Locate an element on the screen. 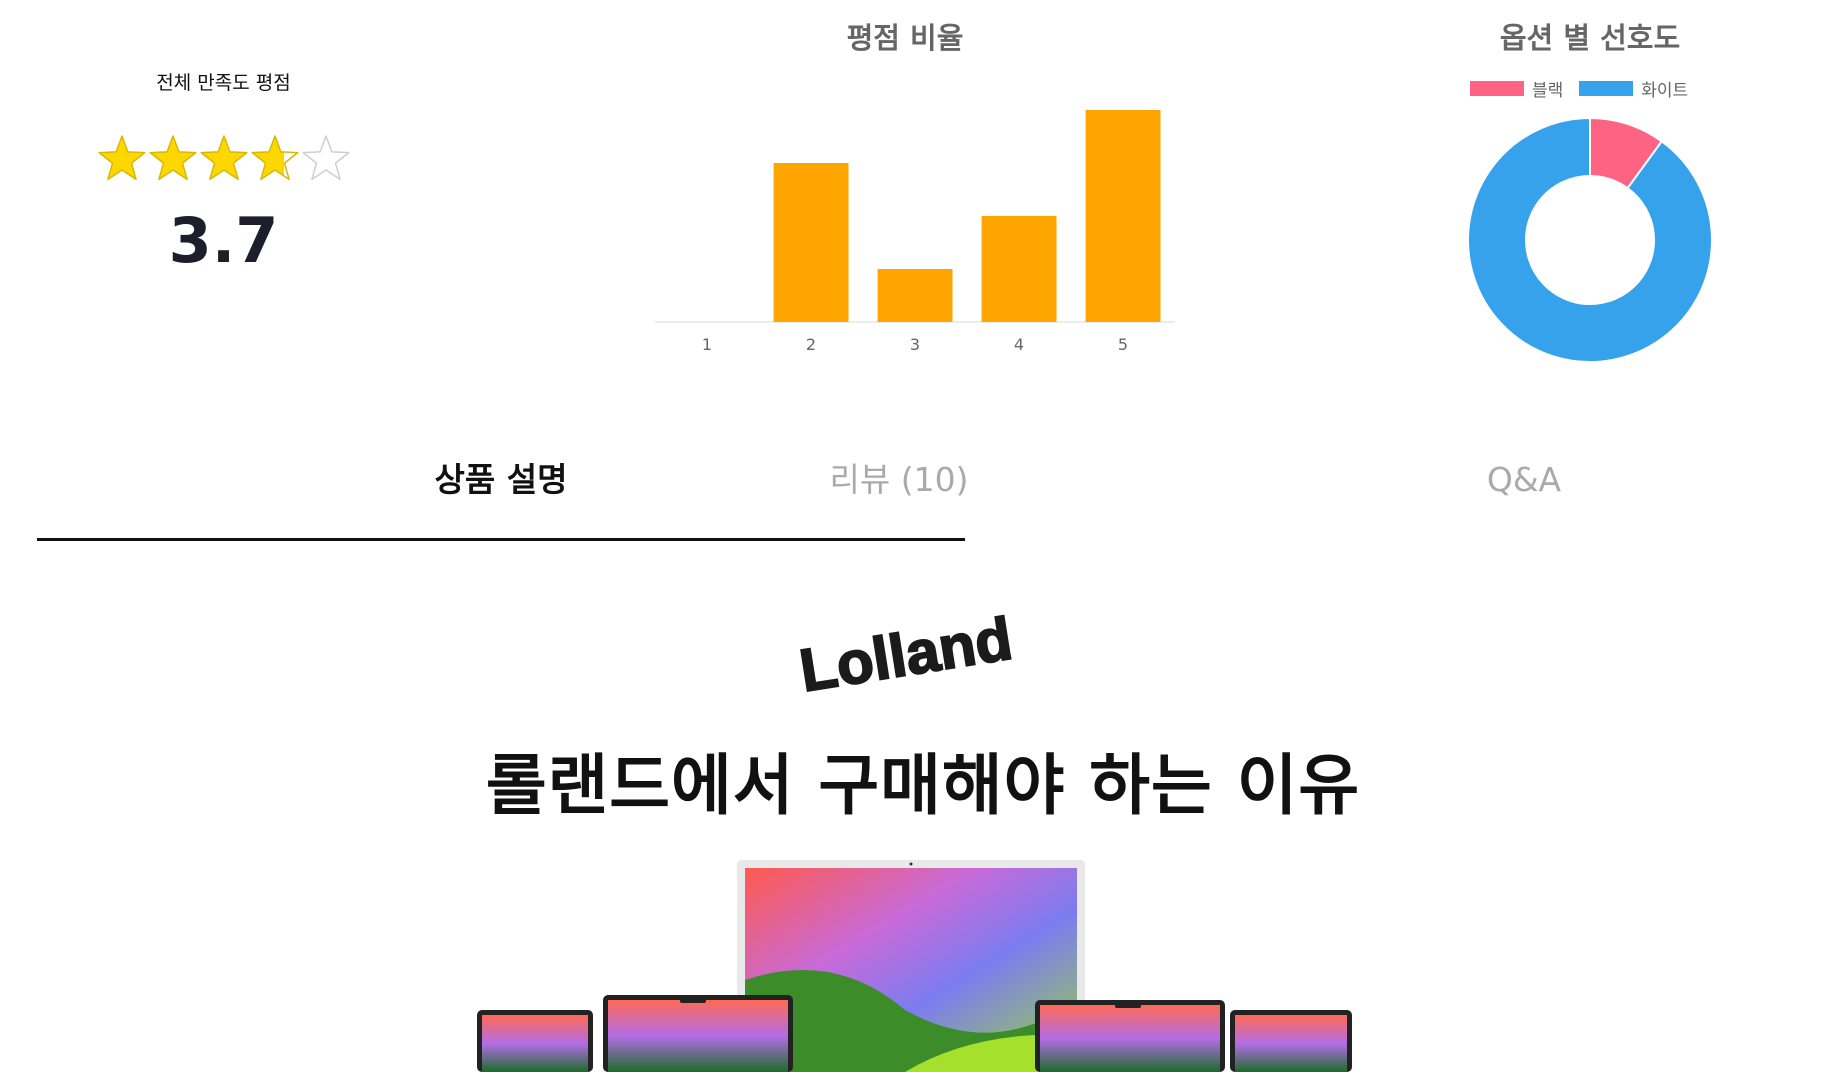 The image size is (1846, 1072). star-rating is located at coordinates (224, 158).